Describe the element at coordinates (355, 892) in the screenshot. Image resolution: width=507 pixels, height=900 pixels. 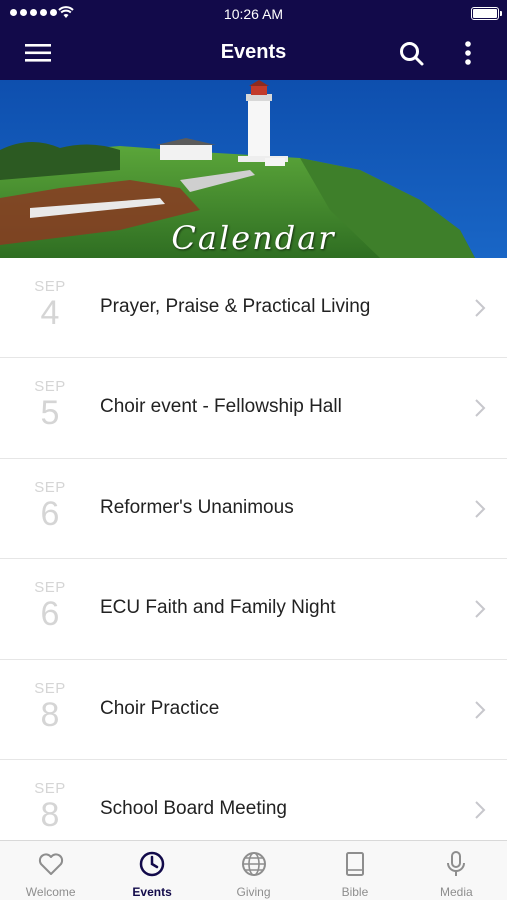
I see `tab-label: Bible` at that location.